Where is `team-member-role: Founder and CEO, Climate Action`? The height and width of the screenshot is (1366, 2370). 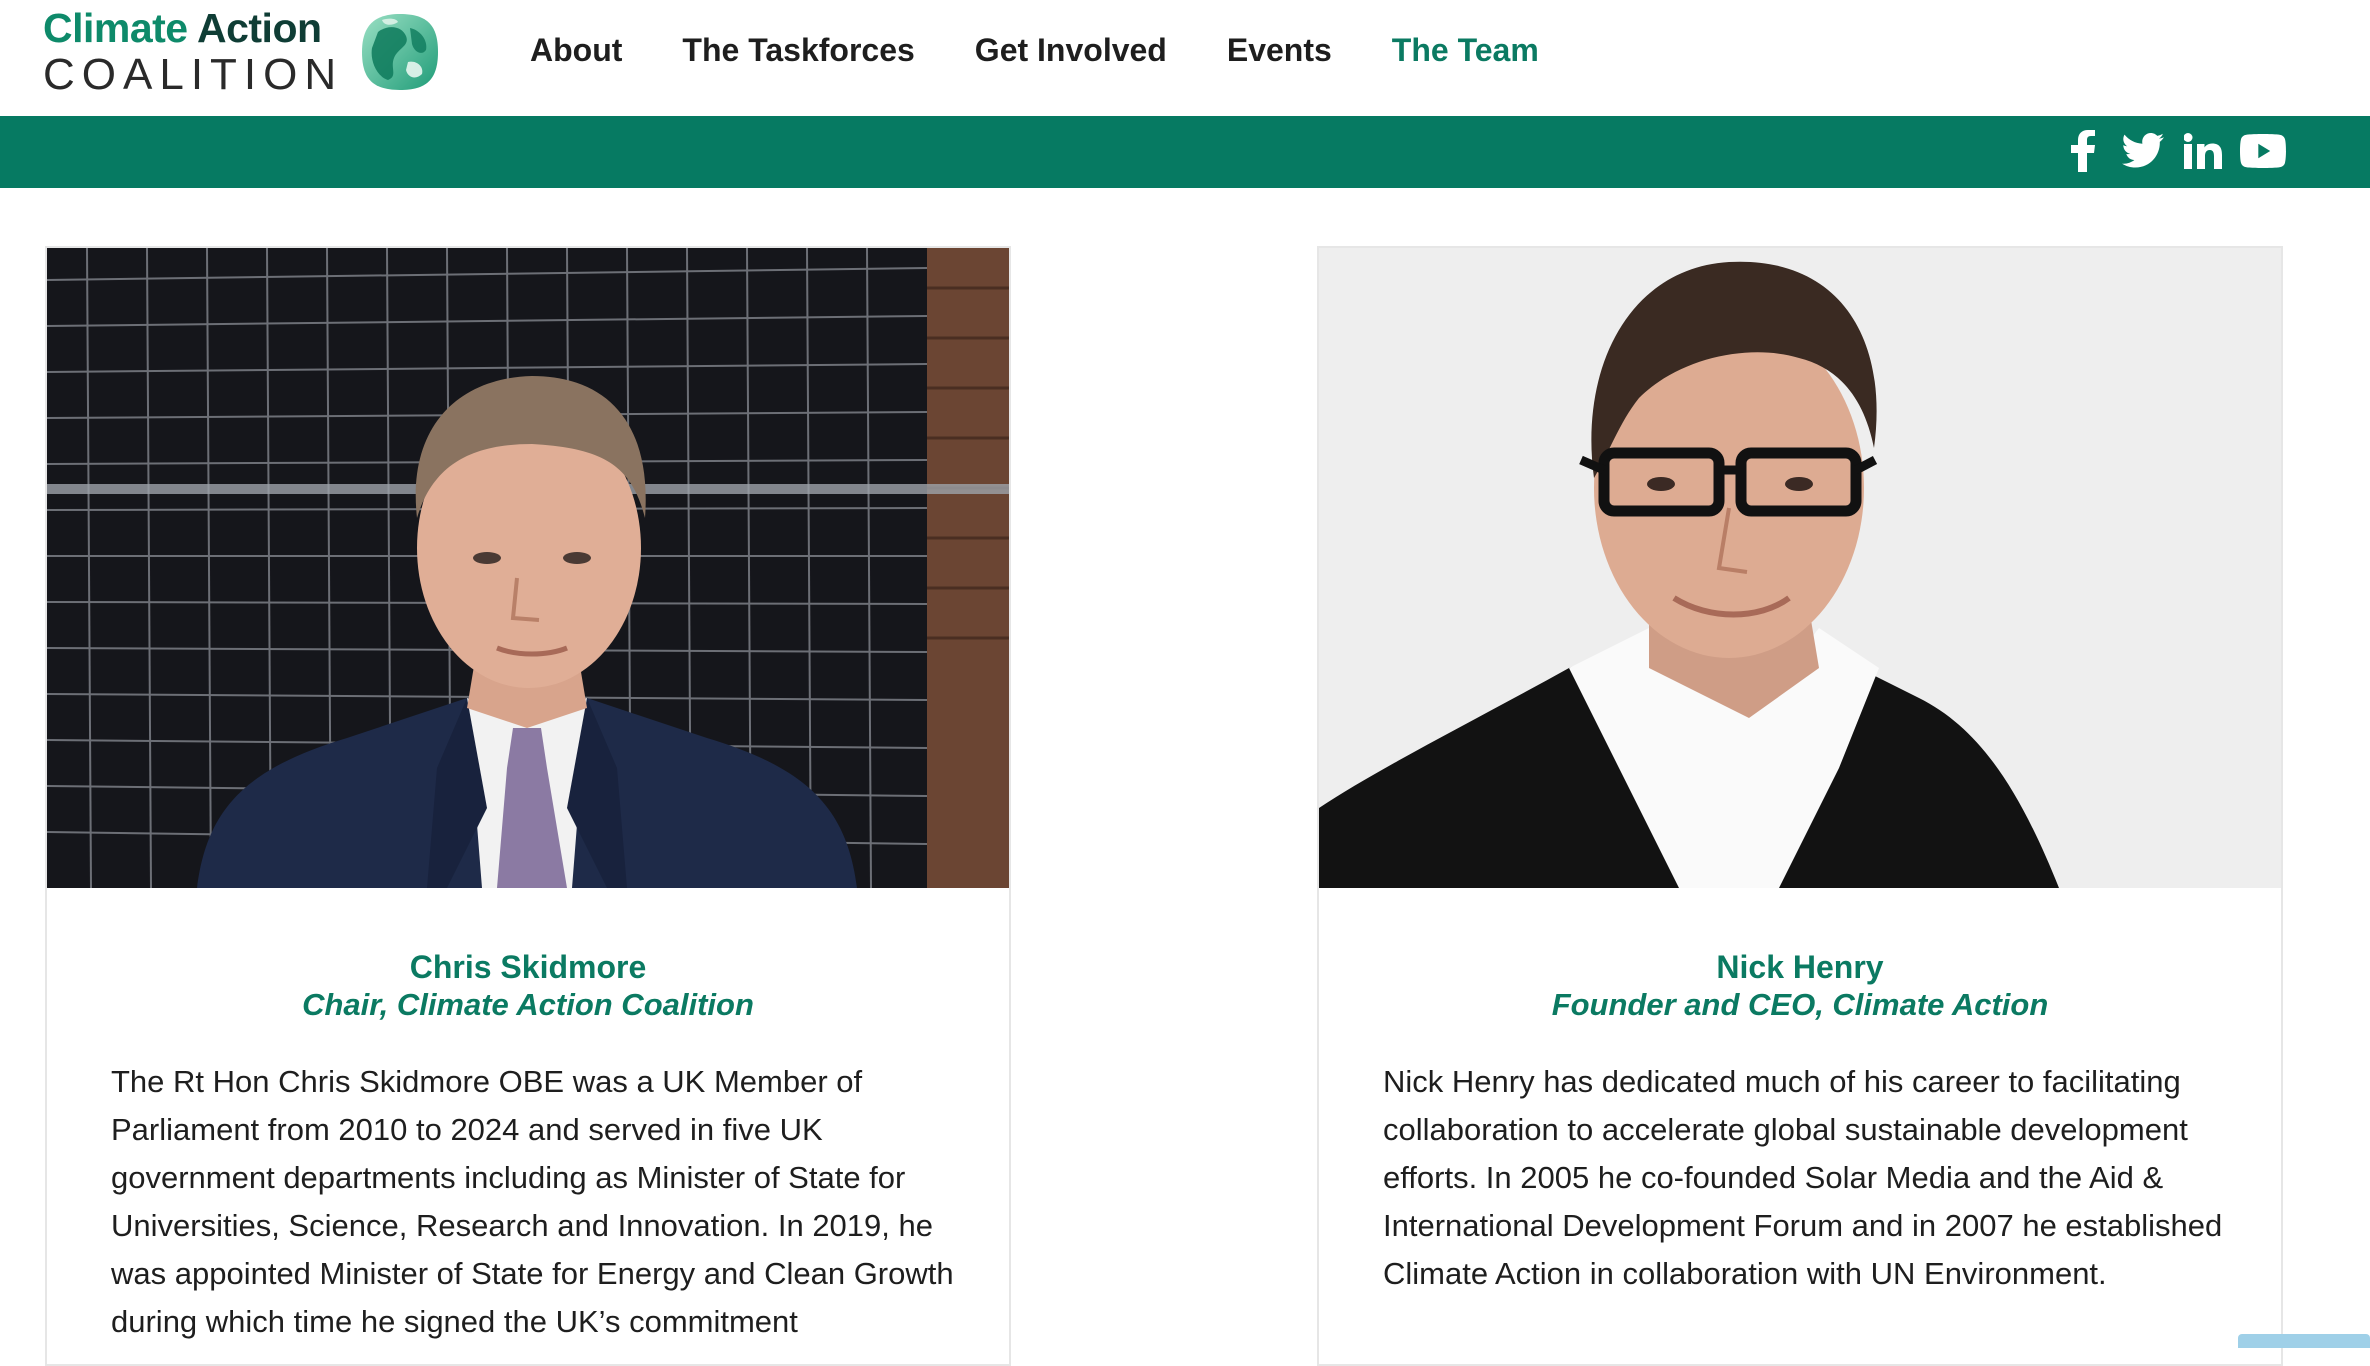 team-member-role: Founder and CEO, Climate Action is located at coordinates (1800, 1004).